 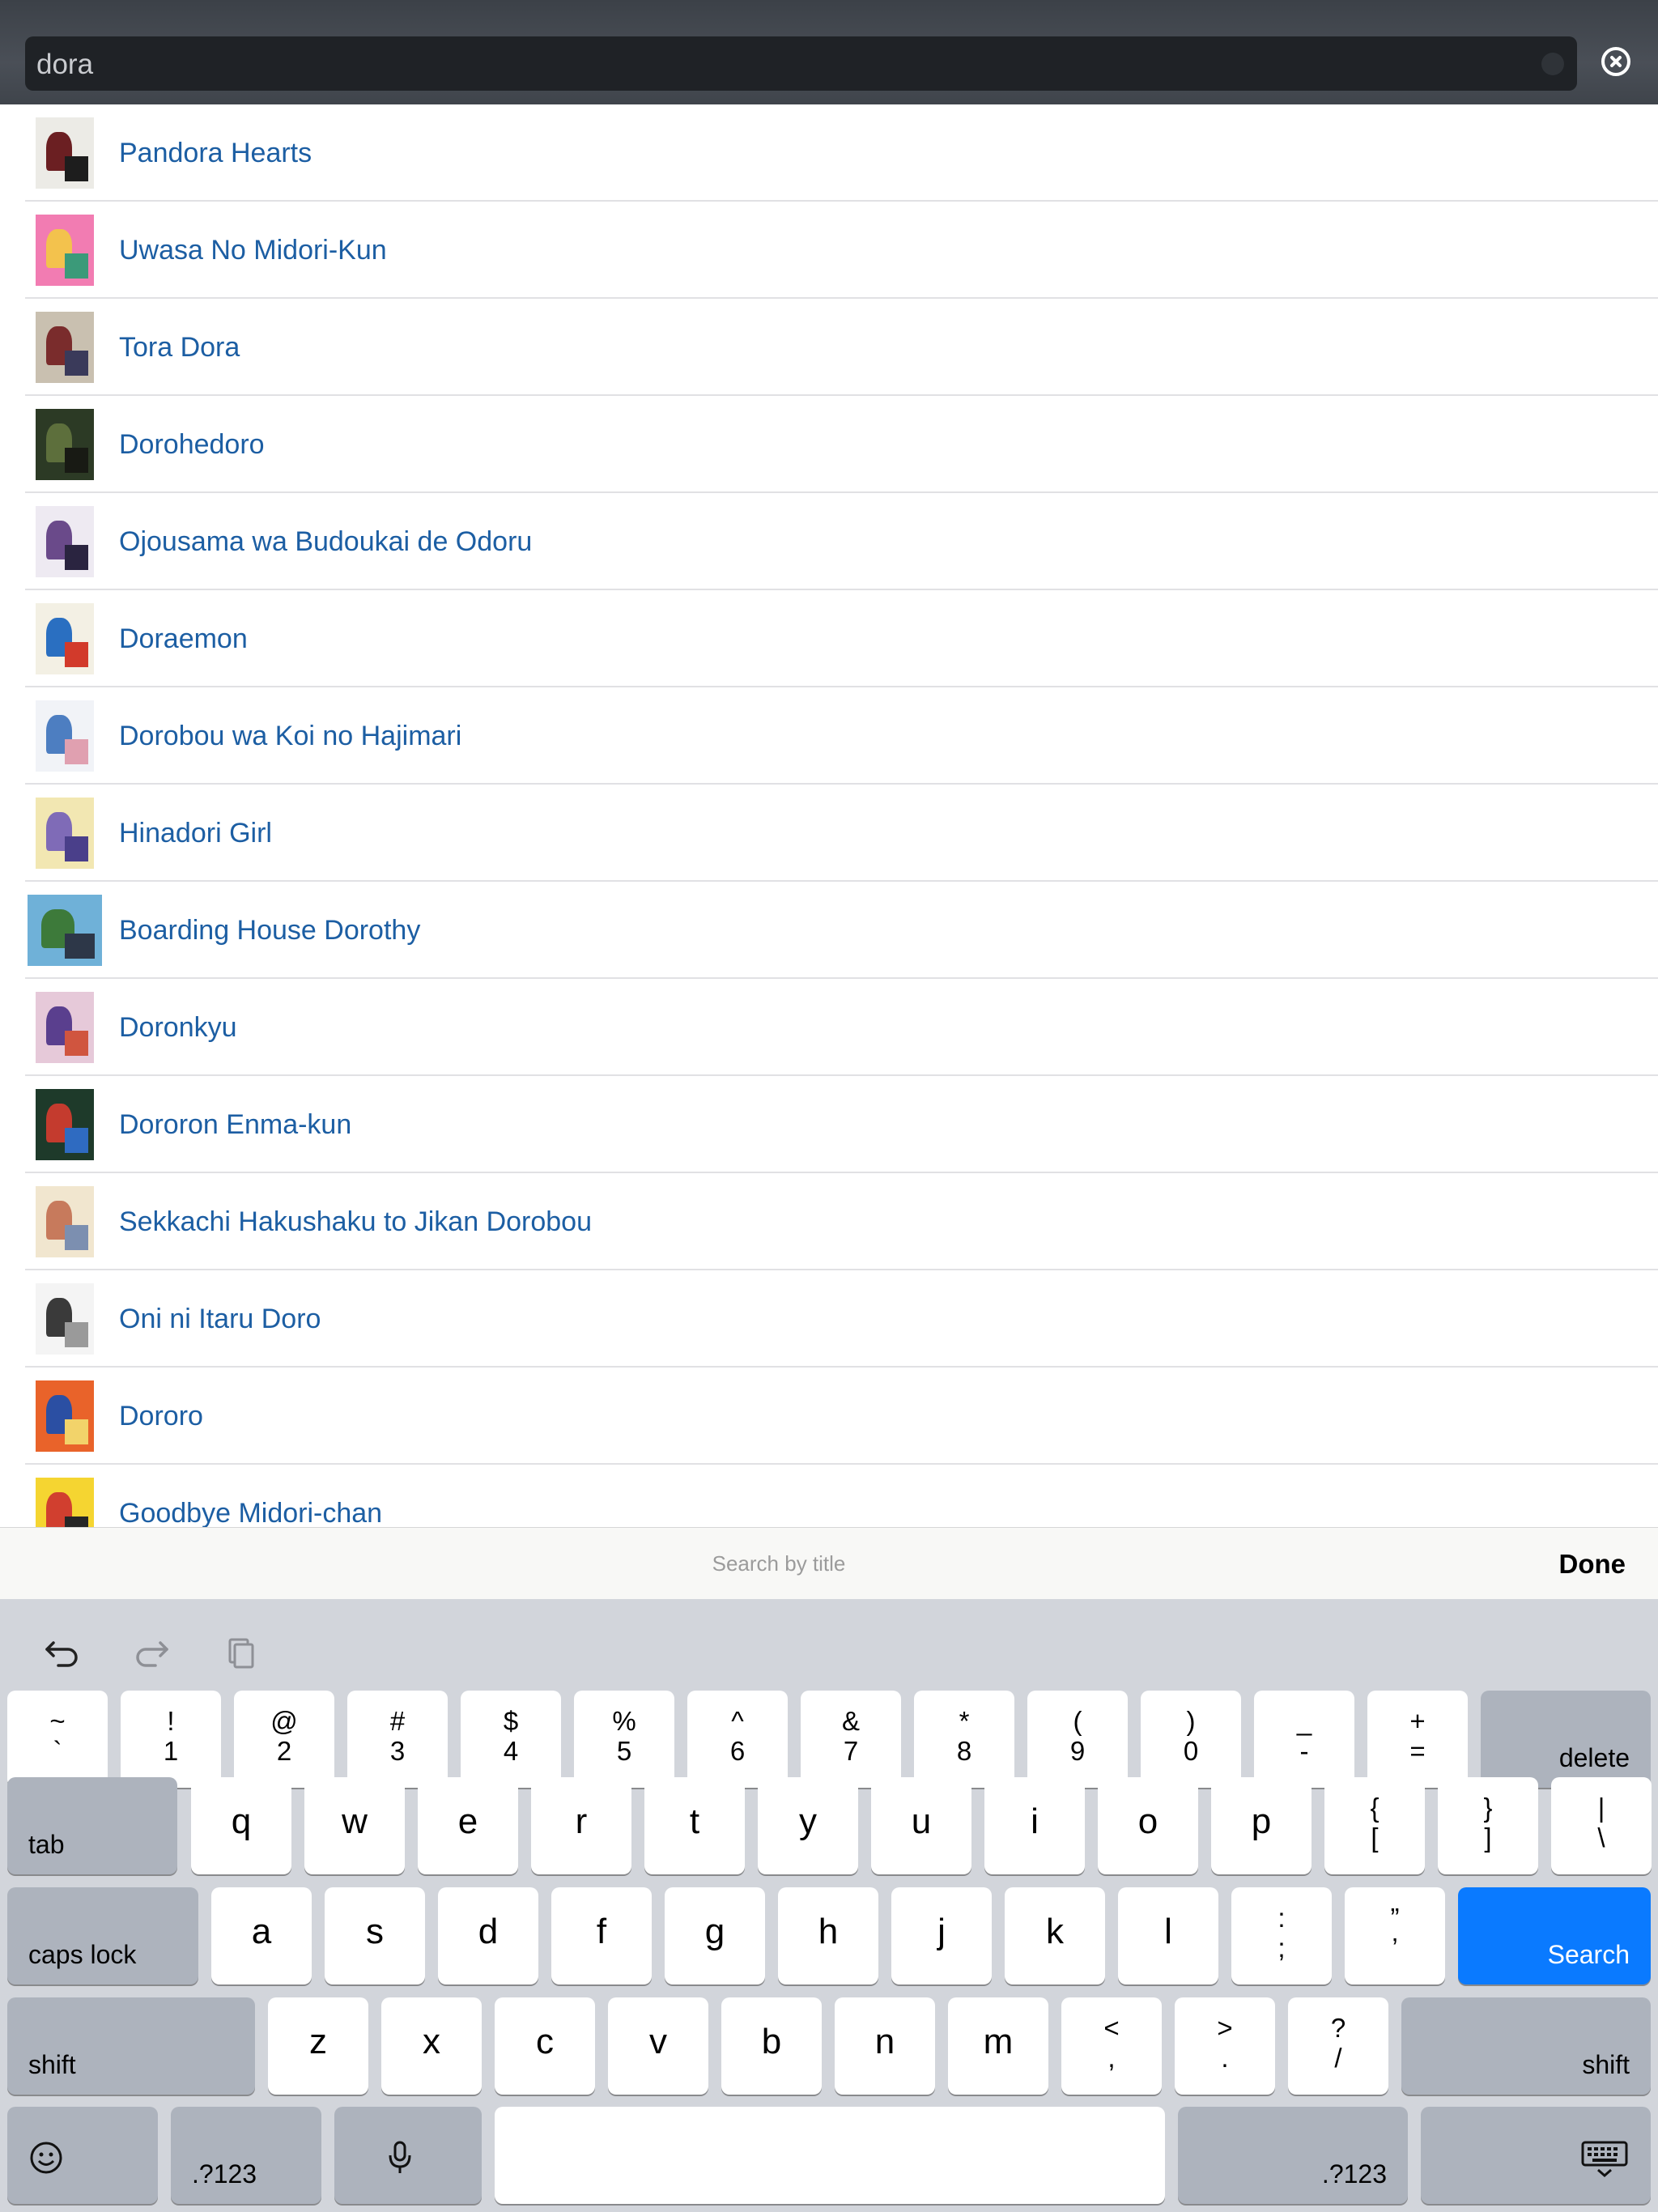 What do you see at coordinates (921, 1826) in the screenshot?
I see `key-letter: u` at bounding box center [921, 1826].